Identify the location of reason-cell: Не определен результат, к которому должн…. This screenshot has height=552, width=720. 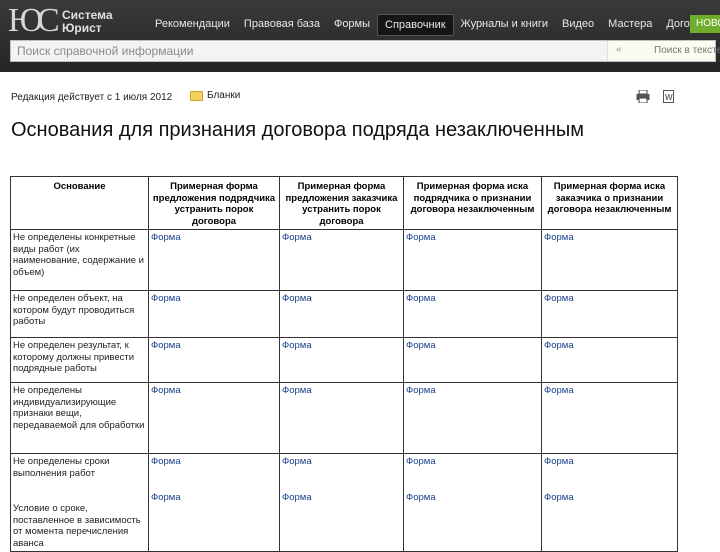
(79, 360).